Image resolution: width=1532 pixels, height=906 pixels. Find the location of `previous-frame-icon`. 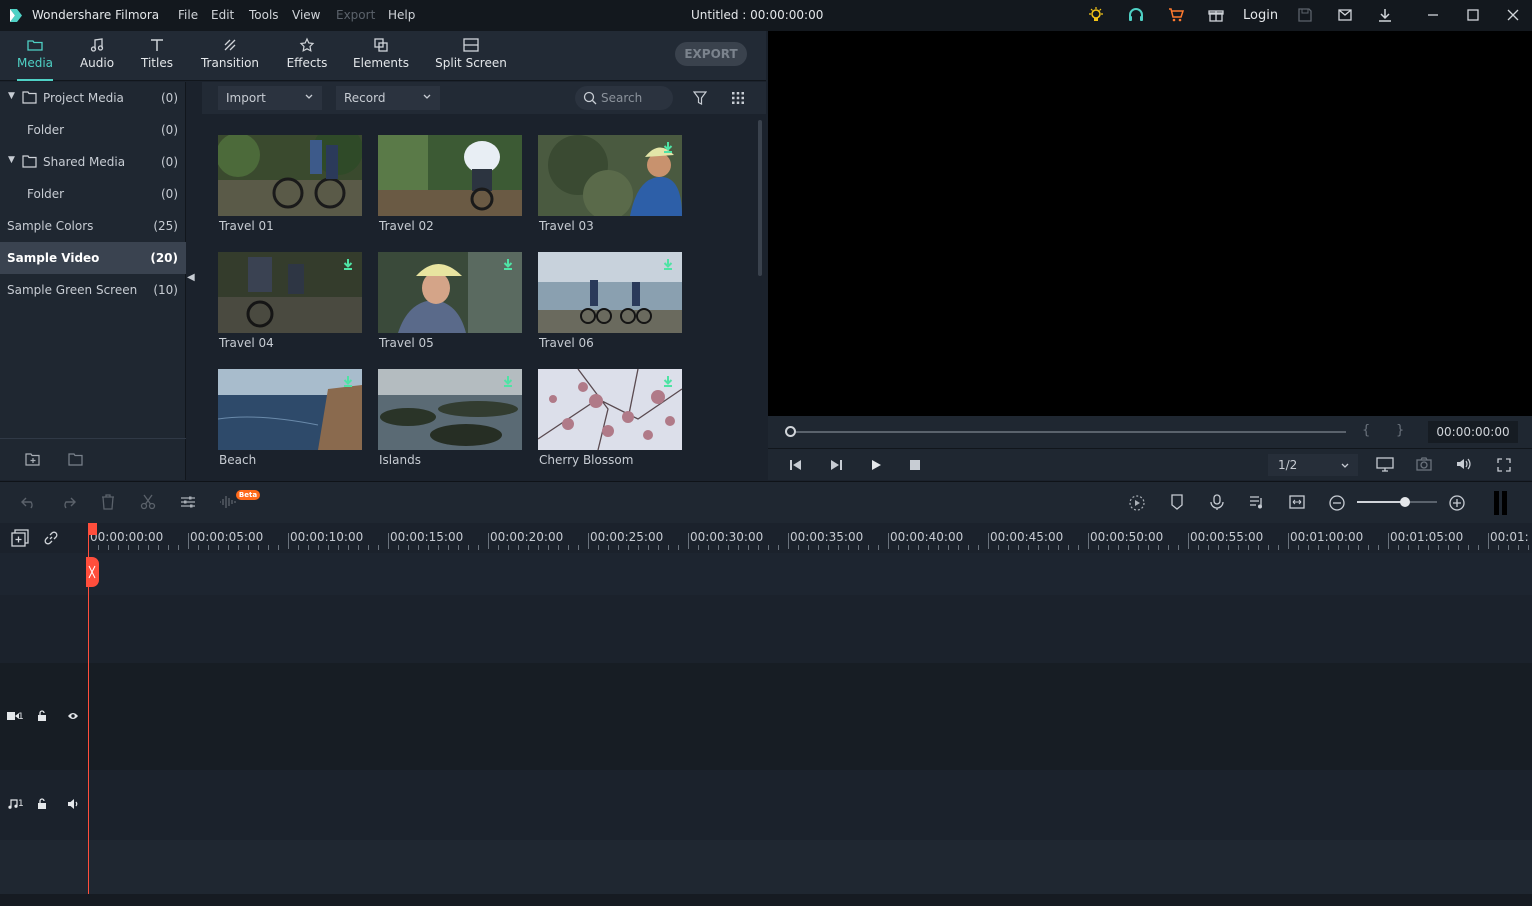

previous-frame-icon is located at coordinates (796, 465).